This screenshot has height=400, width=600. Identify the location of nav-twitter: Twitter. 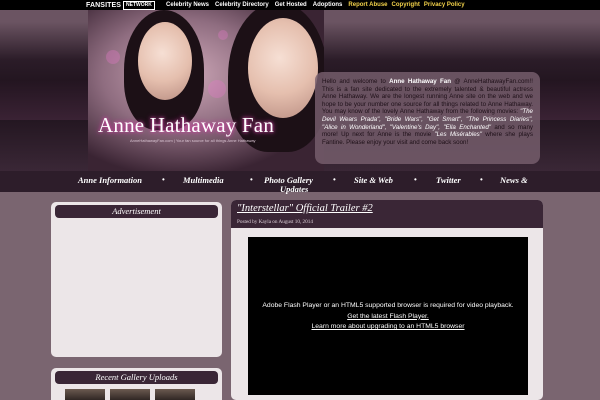
(448, 180).